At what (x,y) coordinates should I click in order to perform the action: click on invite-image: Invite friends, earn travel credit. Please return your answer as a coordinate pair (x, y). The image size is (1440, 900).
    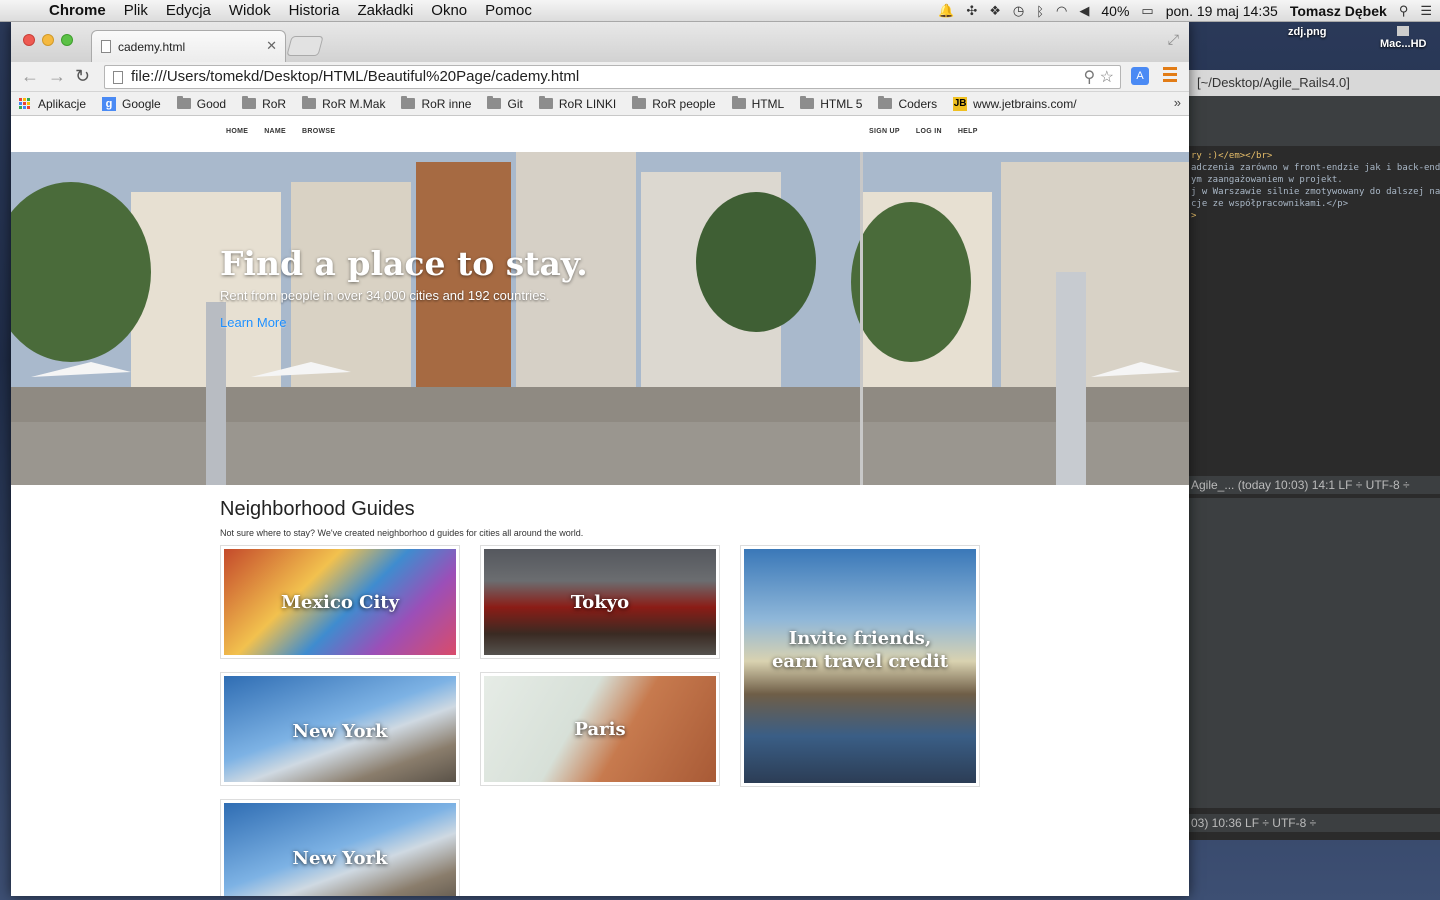
    Looking at the image, I should click on (860, 666).